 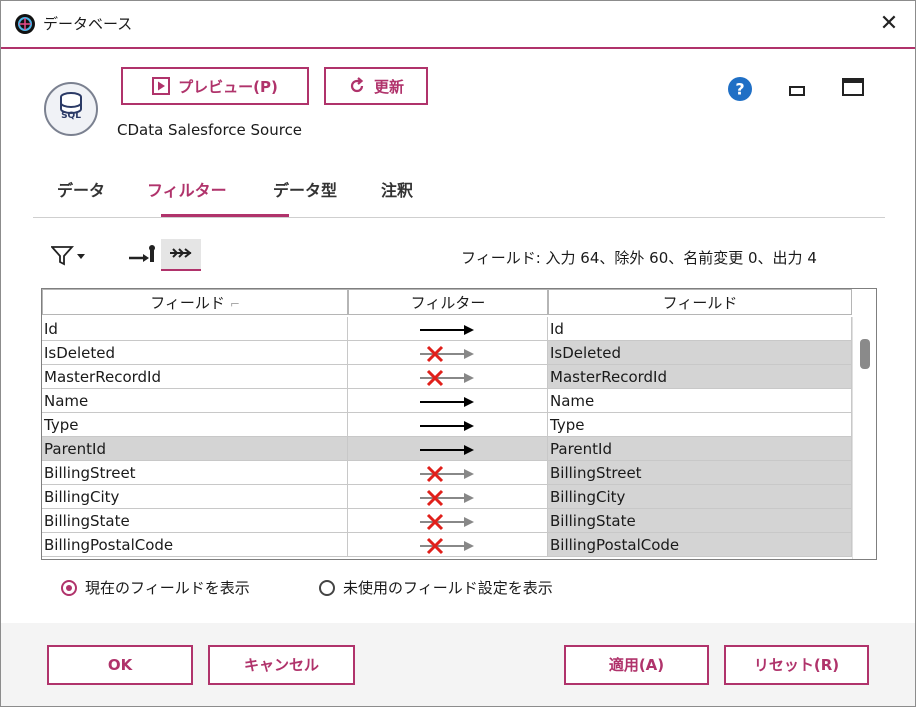 What do you see at coordinates (195, 329) in the screenshot?
I see `input-field-cell: Id` at bounding box center [195, 329].